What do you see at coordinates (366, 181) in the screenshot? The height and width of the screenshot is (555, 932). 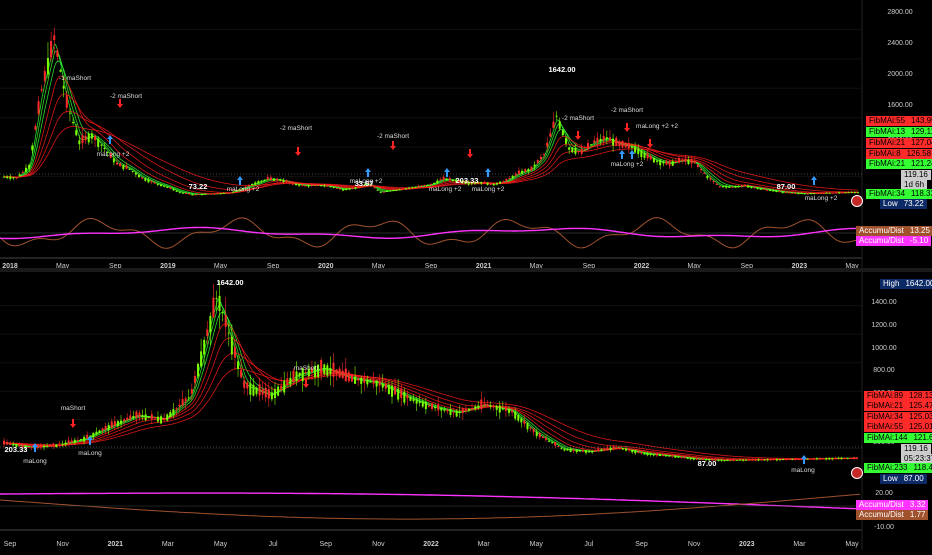 I see `signal-annotation: maLong +2` at bounding box center [366, 181].